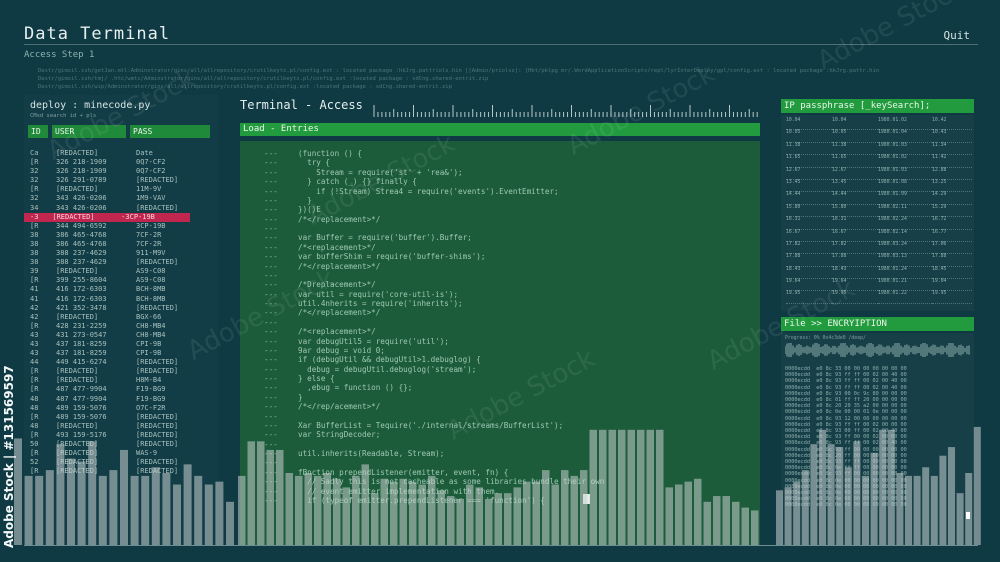 The height and width of the screenshot is (562, 1000). Describe the element at coordinates (300, 397) in the screenshot. I see `code-text: }` at that location.